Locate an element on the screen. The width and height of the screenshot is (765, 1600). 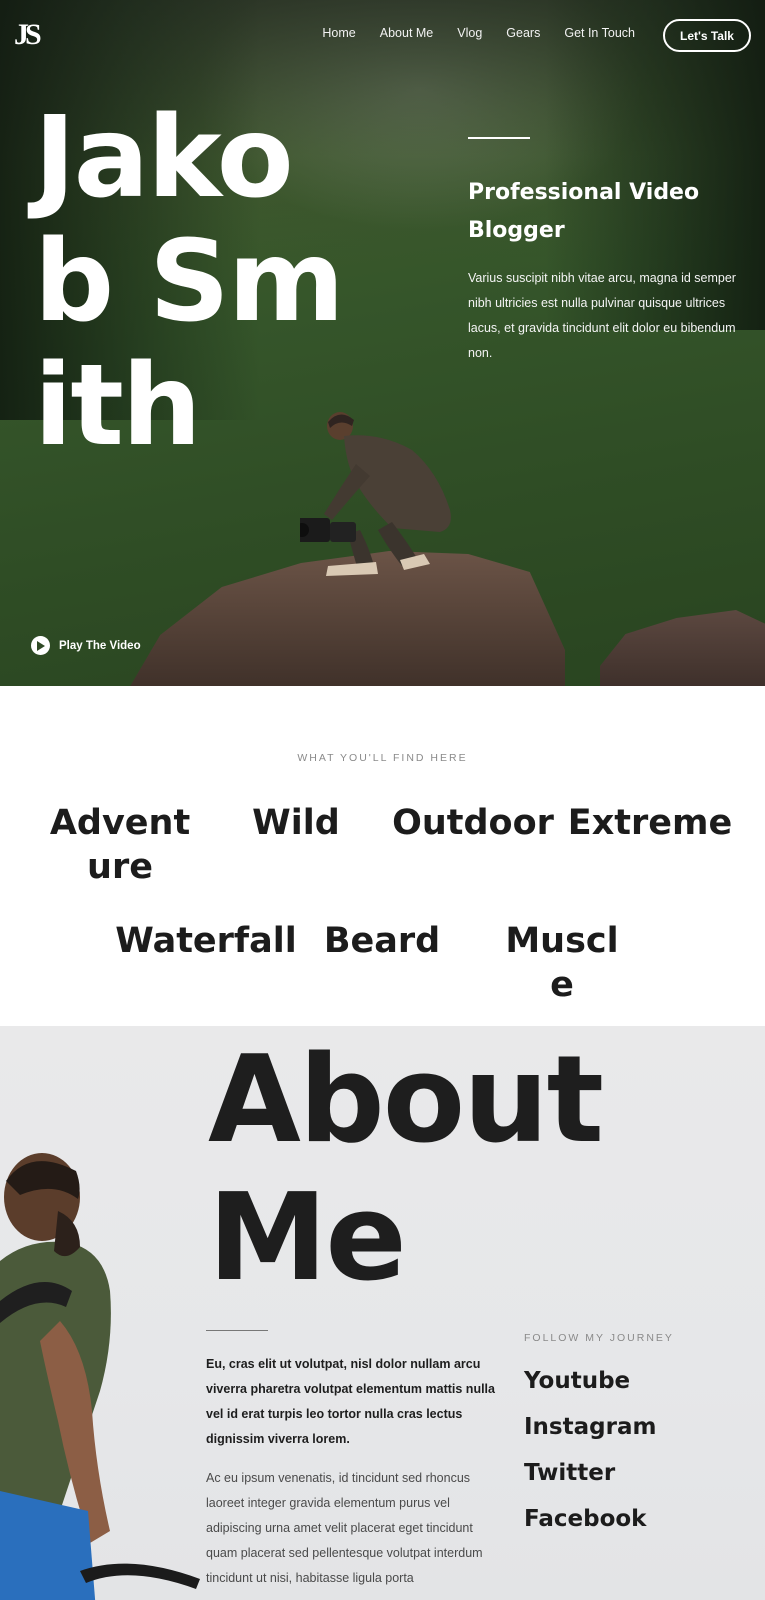
hero-divider is located at coordinates (499, 138).